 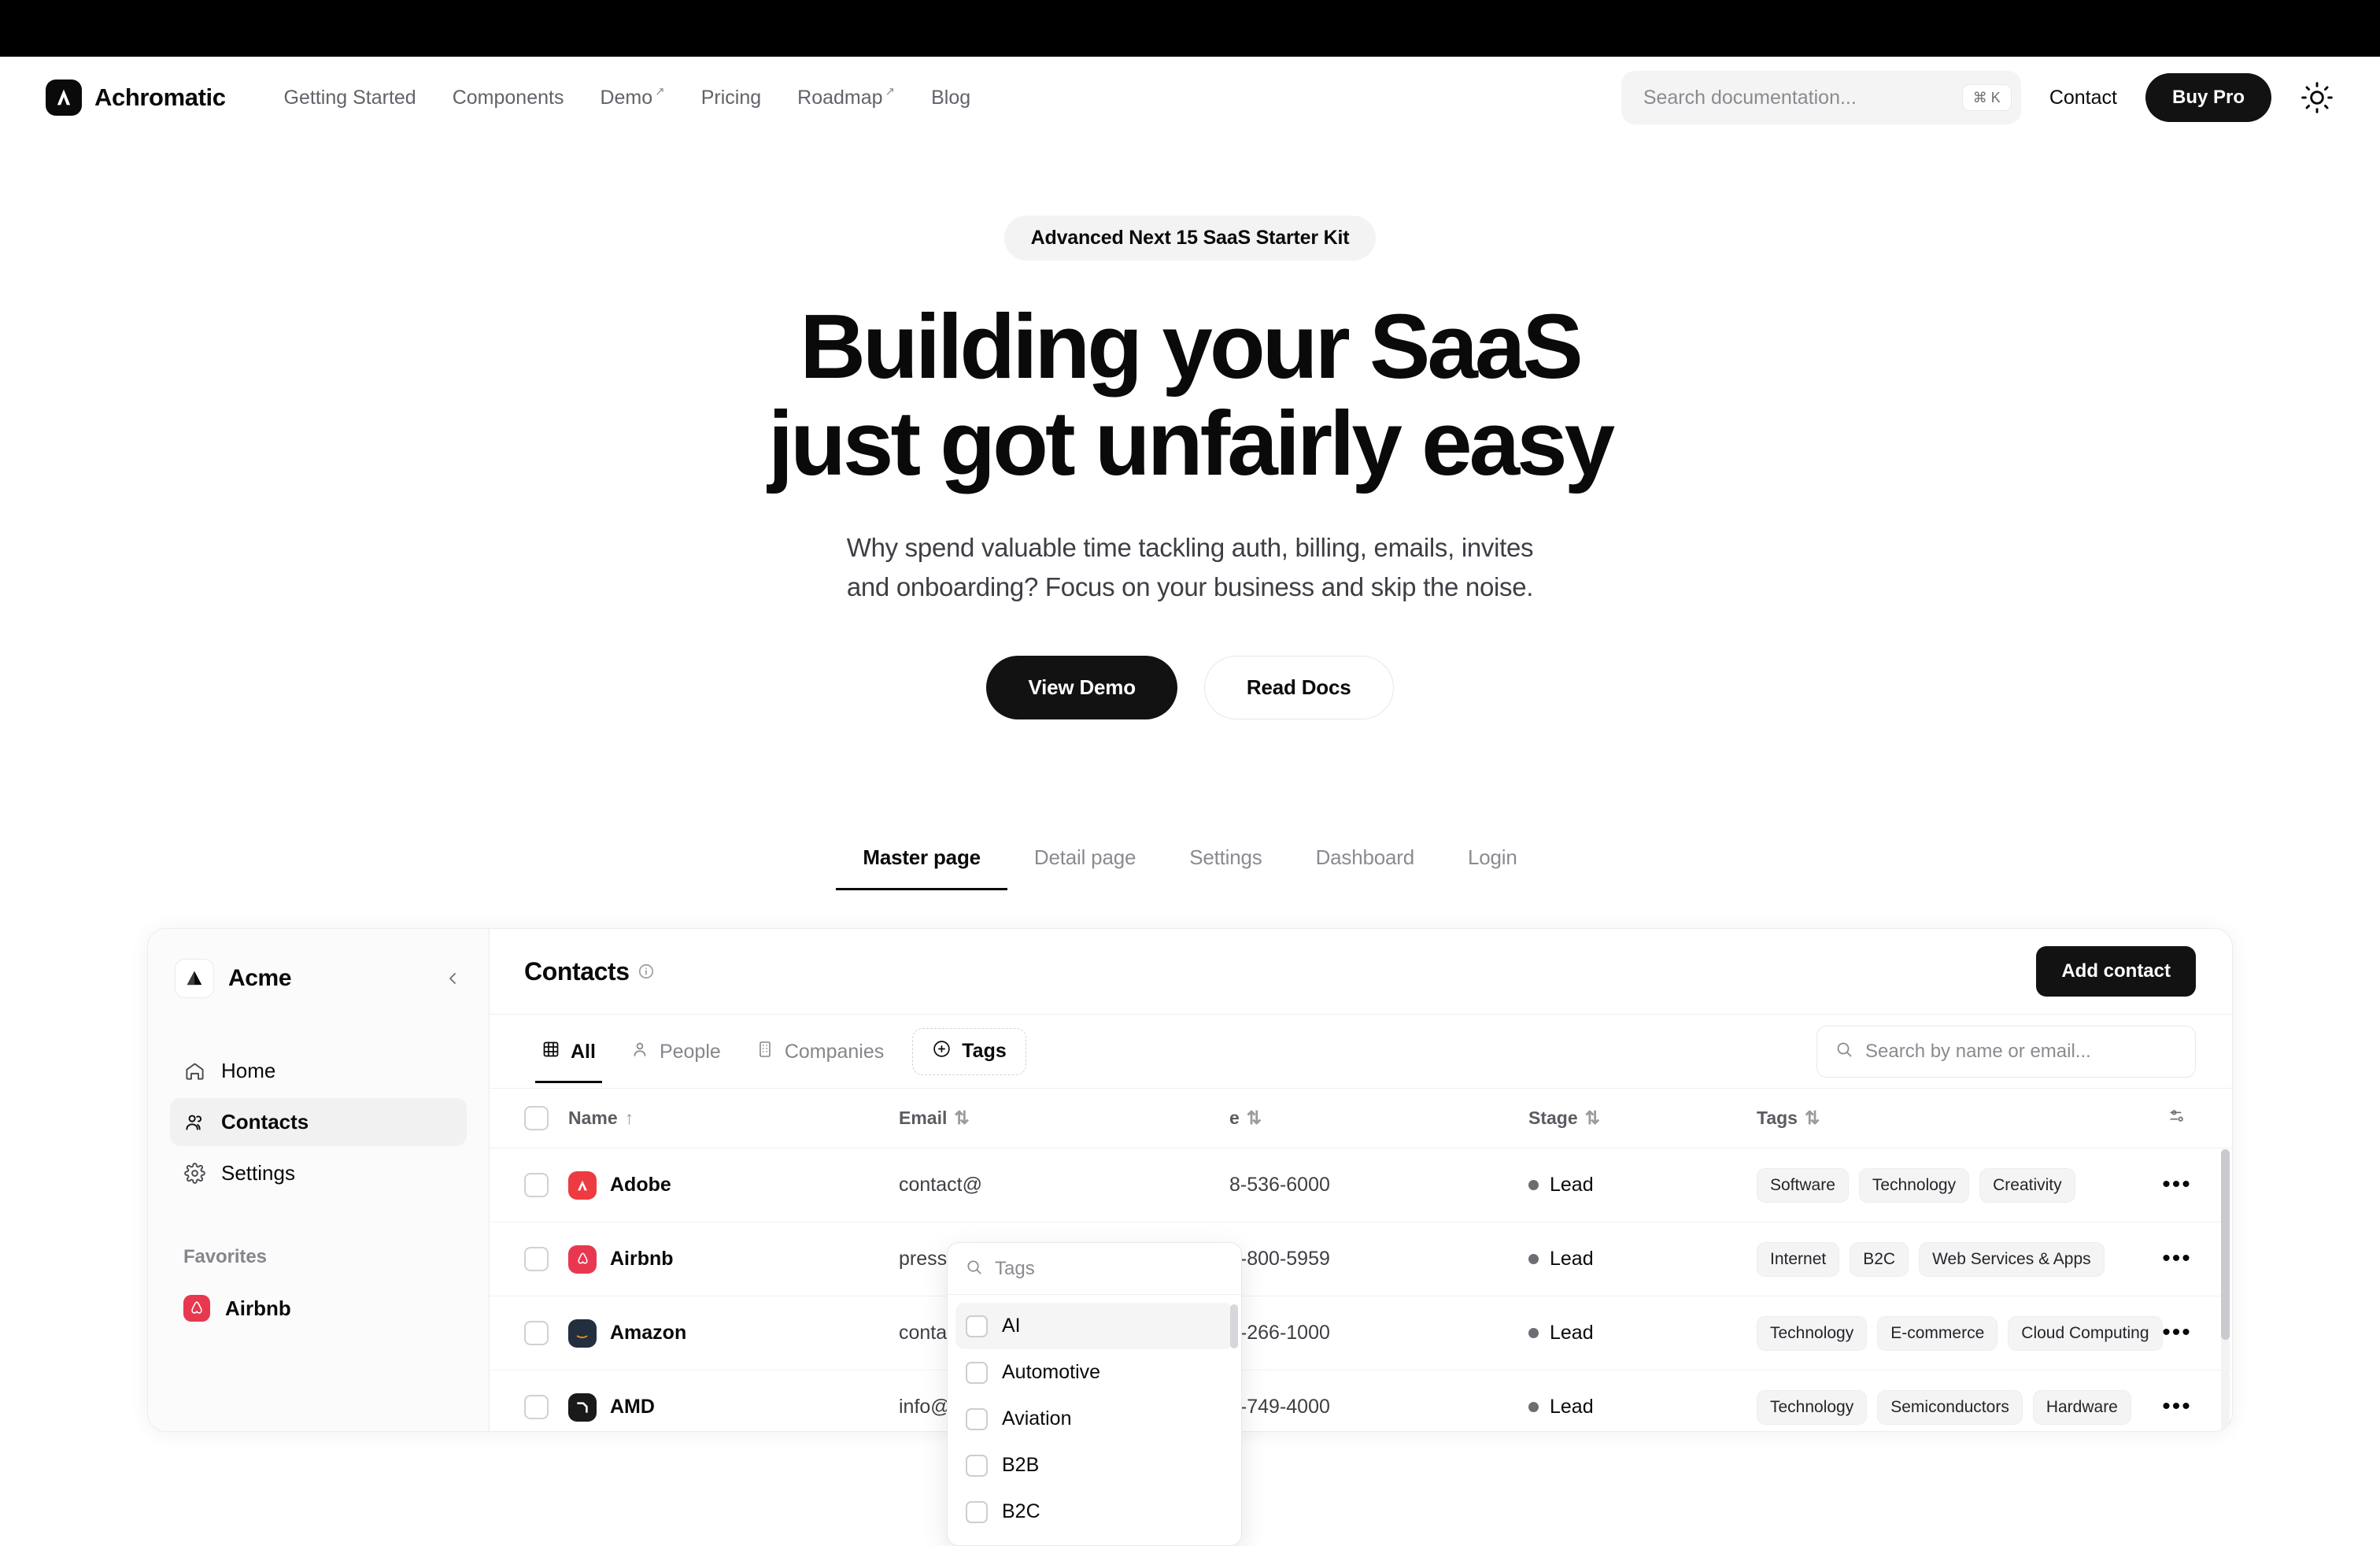 What do you see at coordinates (1934, 1118) in the screenshot?
I see `column-tags: Tags ⇅` at bounding box center [1934, 1118].